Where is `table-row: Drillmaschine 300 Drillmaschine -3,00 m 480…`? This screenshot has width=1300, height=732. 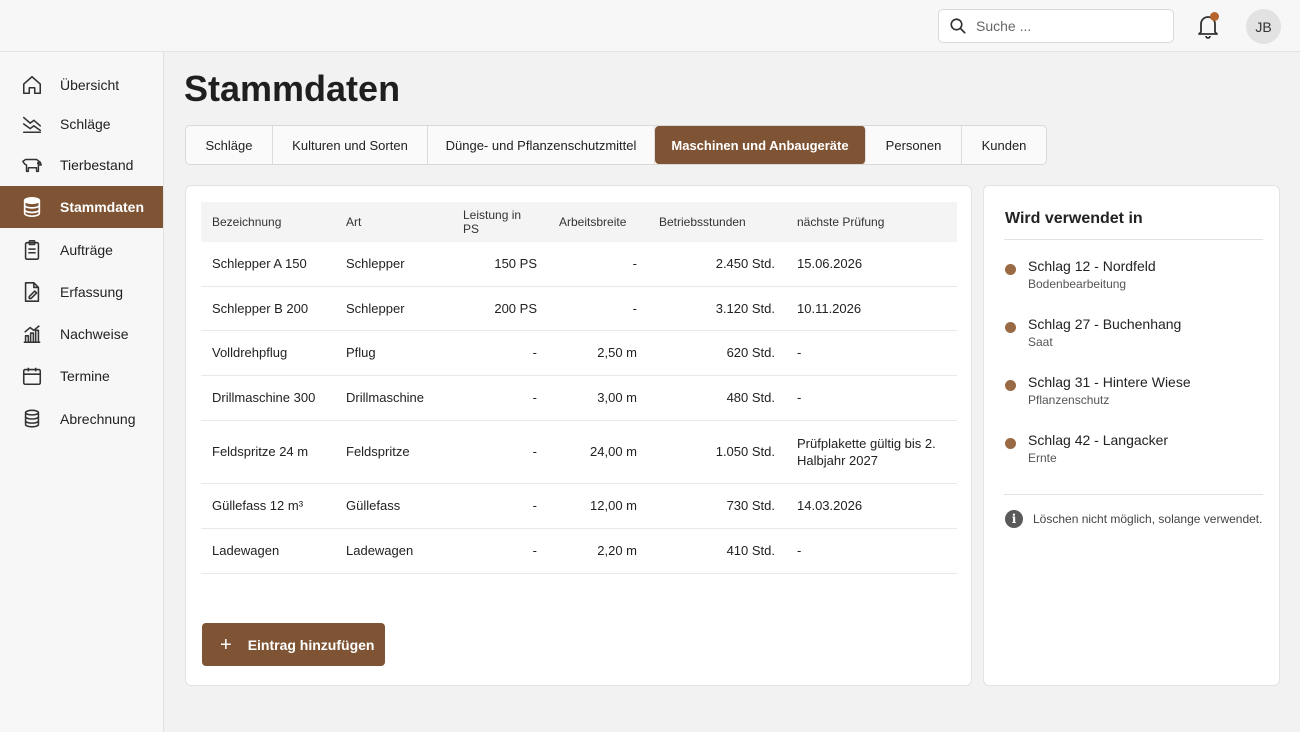 table-row: Drillmaschine 300 Drillmaschine -3,00 m 480… is located at coordinates (579, 398).